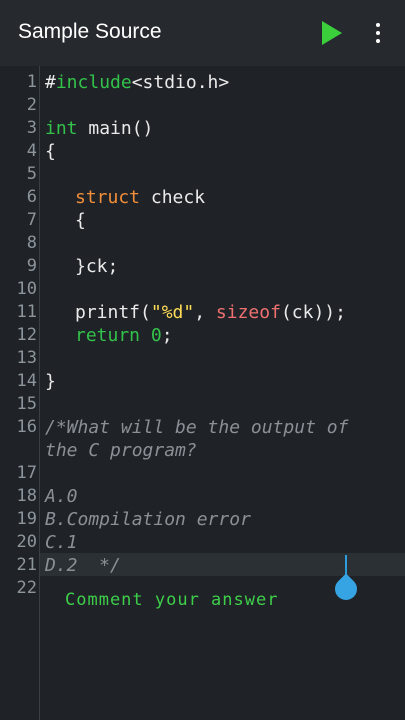 This screenshot has height=720, width=405. What do you see at coordinates (26, 542) in the screenshot?
I see `line-number: 20` at bounding box center [26, 542].